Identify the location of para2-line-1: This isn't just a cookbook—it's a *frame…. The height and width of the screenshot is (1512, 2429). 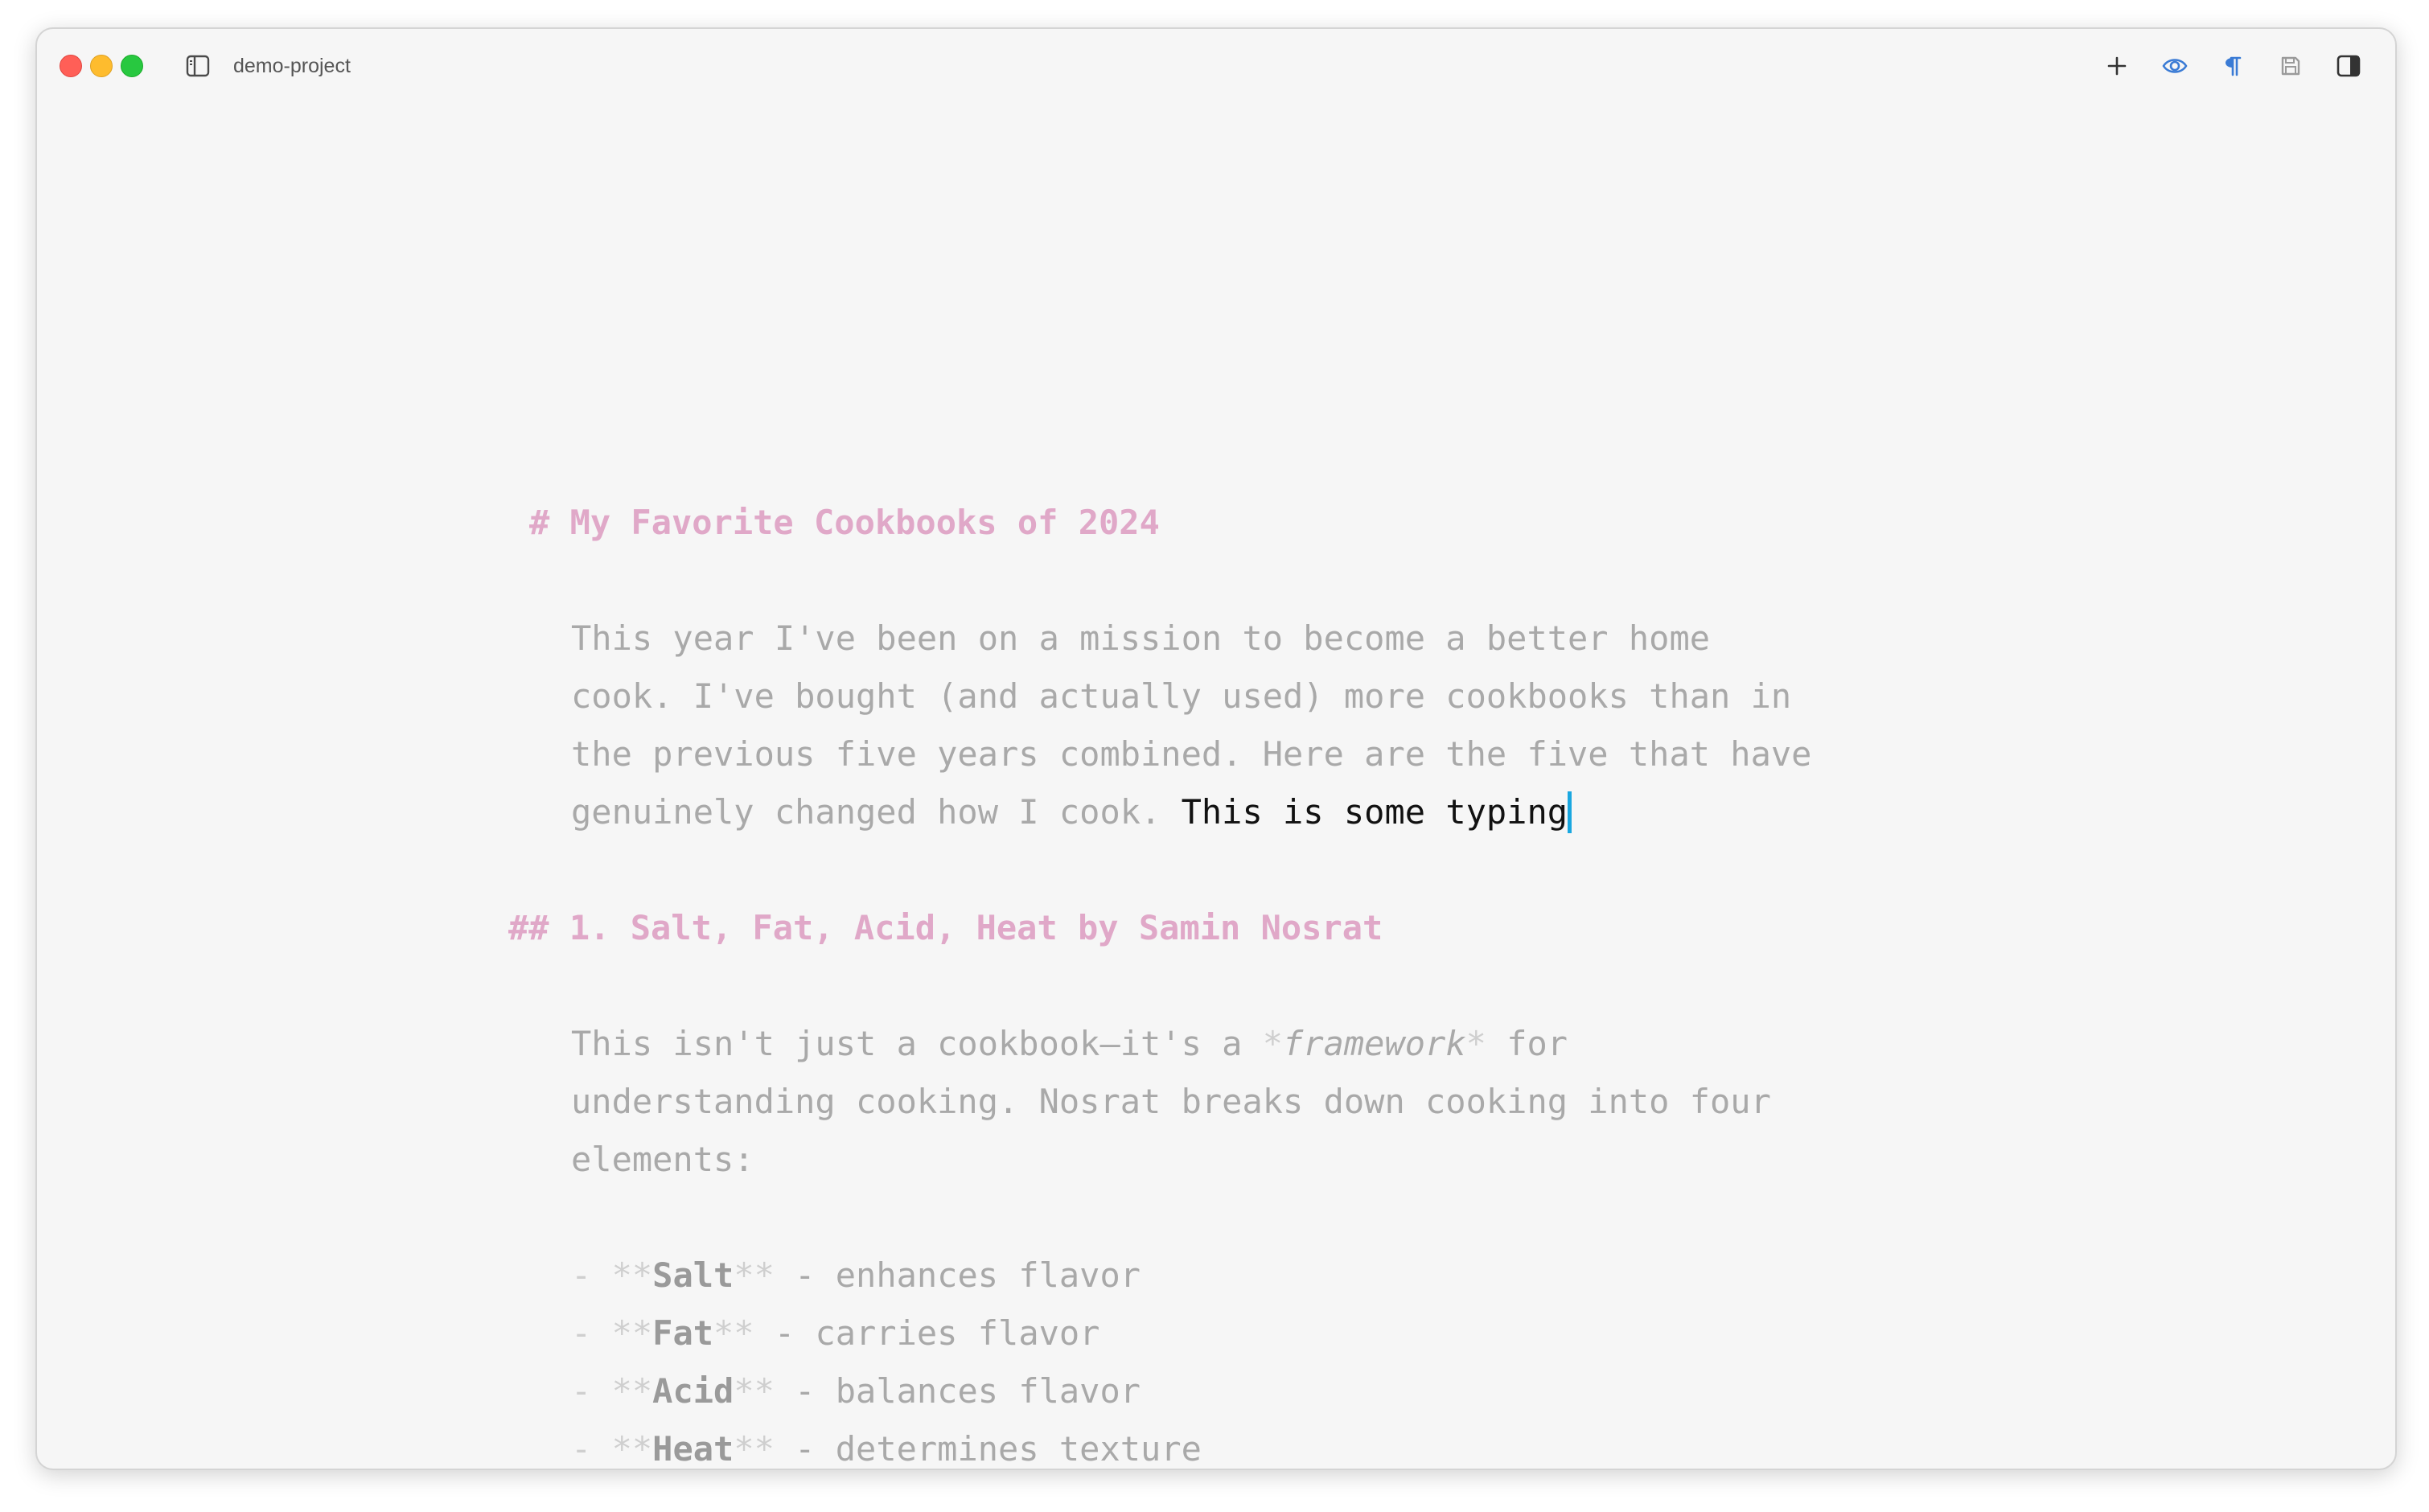
(1069, 1044).